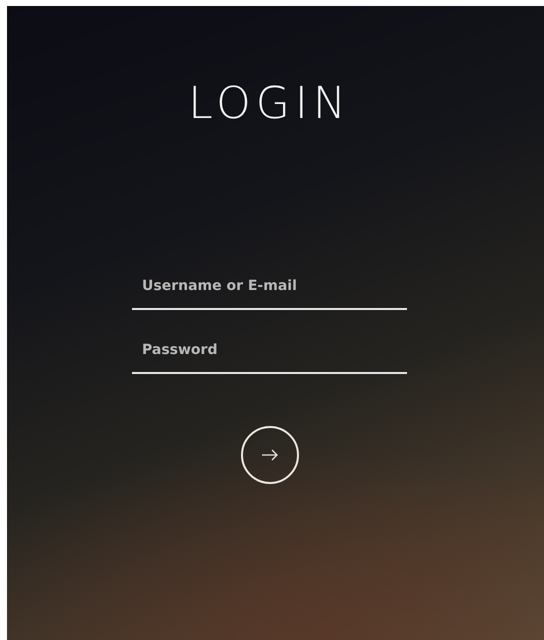 This screenshot has height=640, width=544. I want to click on input-field: Password, so click(269, 354).